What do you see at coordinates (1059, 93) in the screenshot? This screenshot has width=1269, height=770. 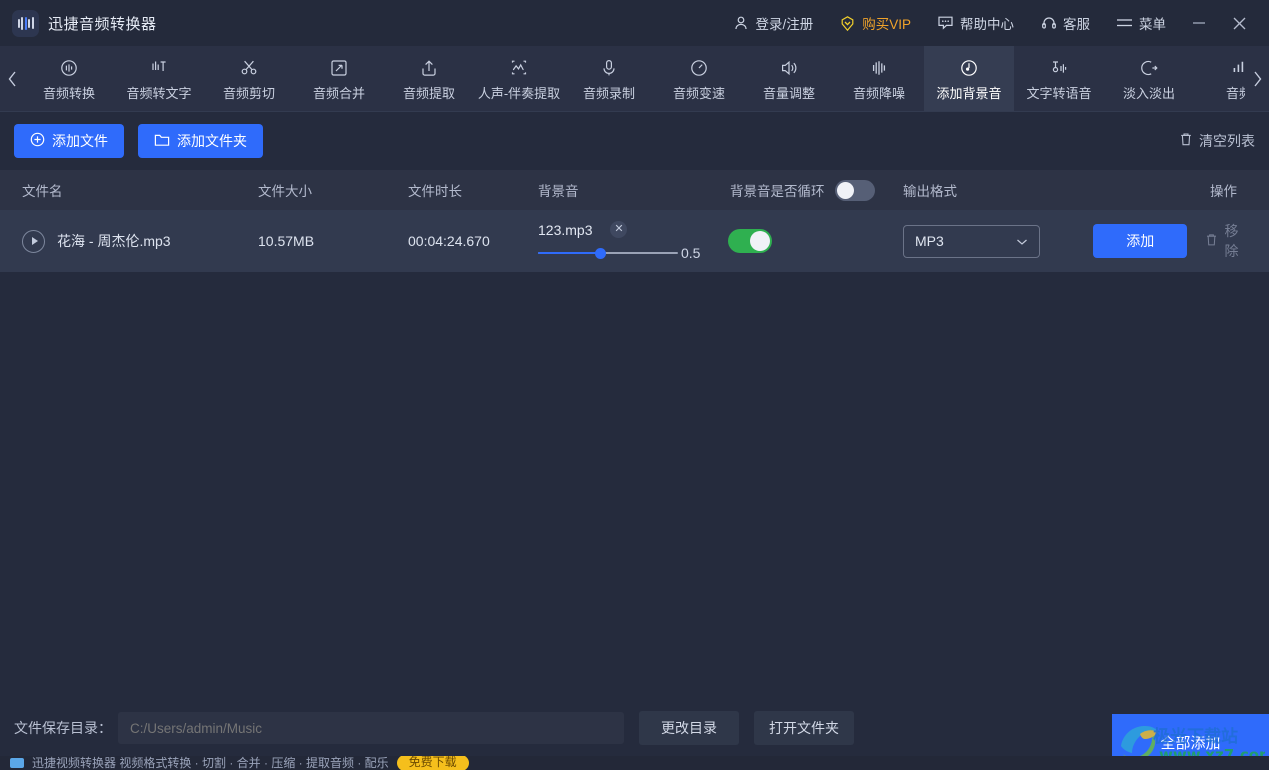 I see `toolbar-label: 文字转语音` at bounding box center [1059, 93].